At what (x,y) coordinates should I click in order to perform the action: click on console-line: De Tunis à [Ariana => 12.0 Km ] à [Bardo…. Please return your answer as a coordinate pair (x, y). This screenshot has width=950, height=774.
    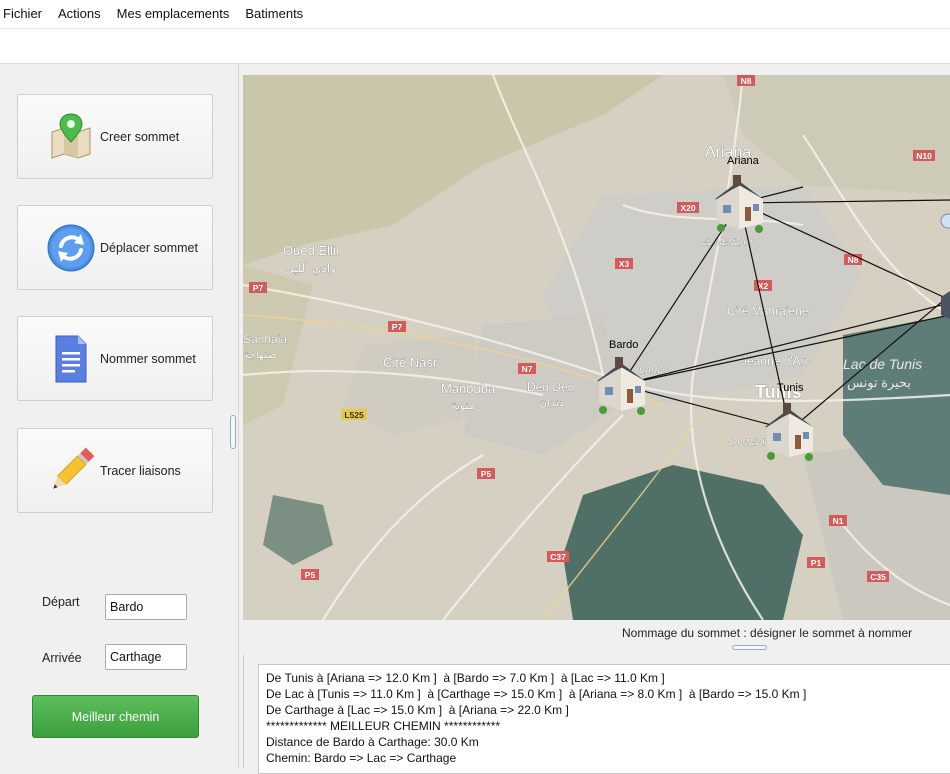
    Looking at the image, I should click on (465, 678).